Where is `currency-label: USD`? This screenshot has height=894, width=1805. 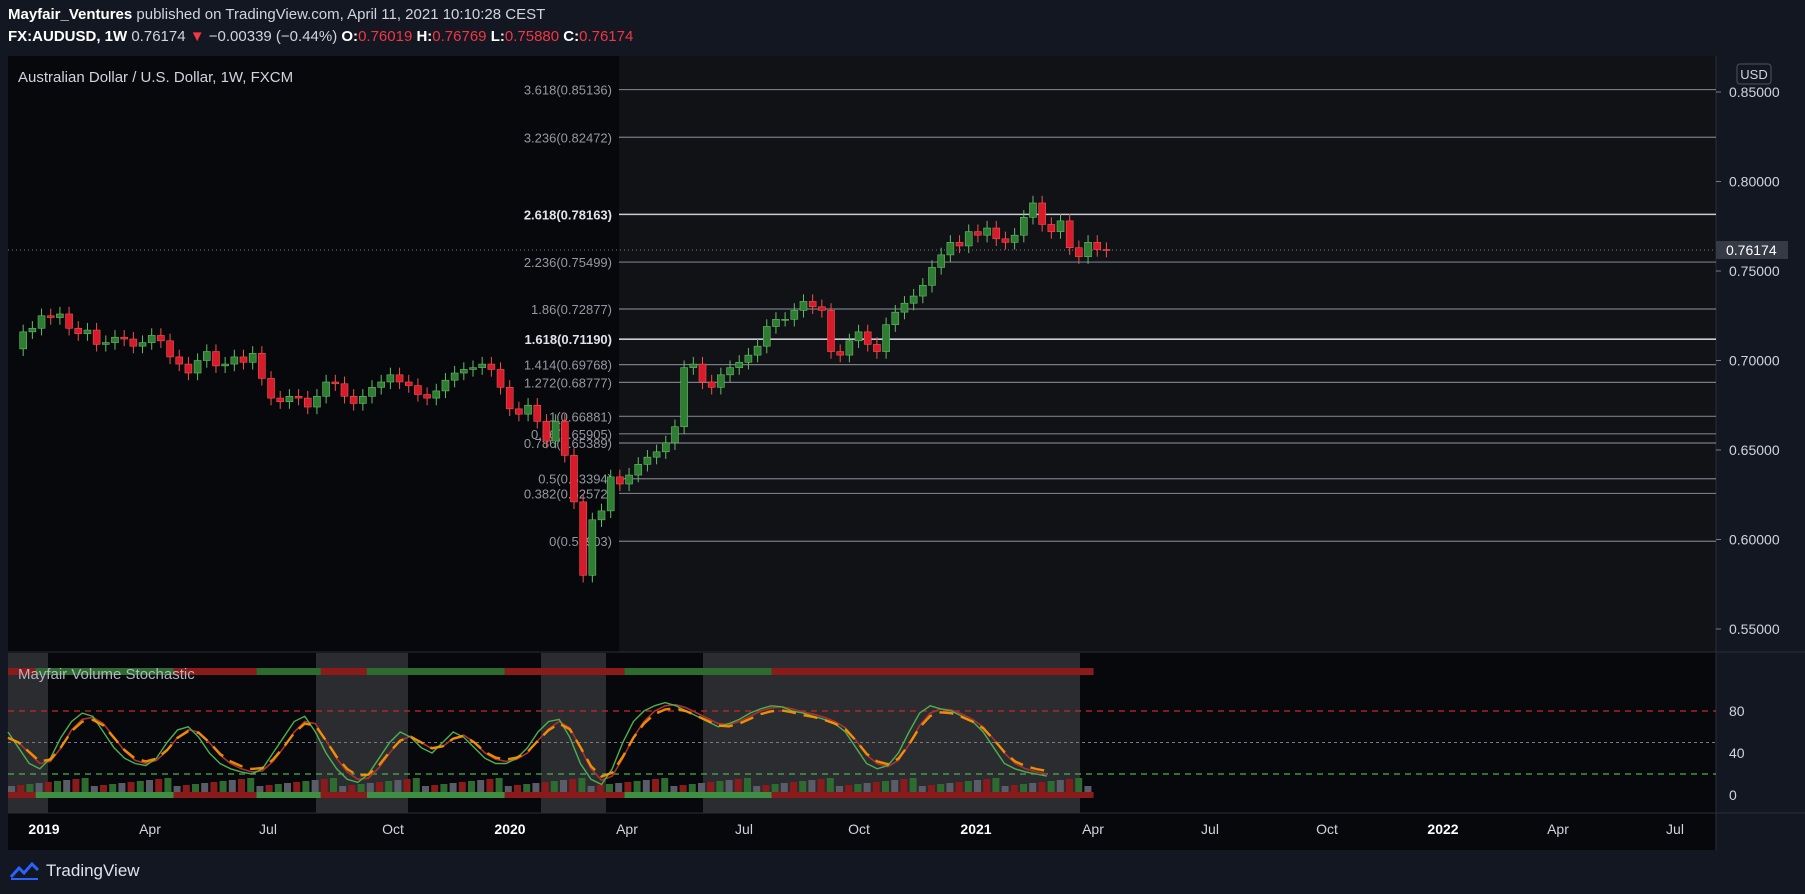 currency-label: USD is located at coordinates (1753, 74).